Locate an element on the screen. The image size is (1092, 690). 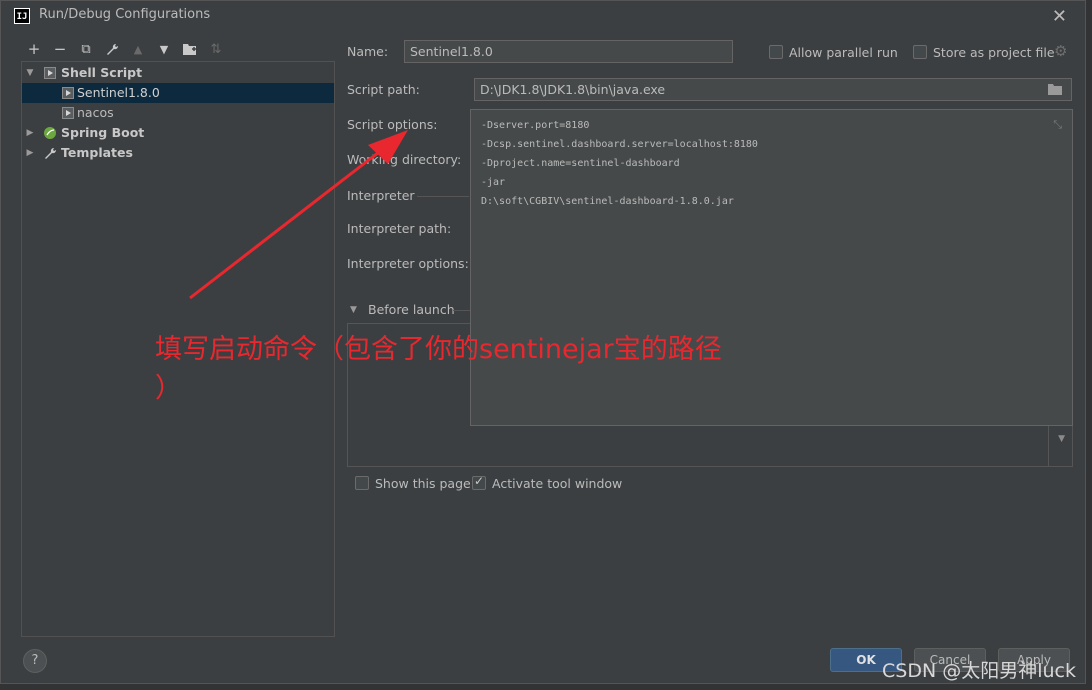
title-bar: IJ Run/Debug Configurations ✕ is located at coordinates (543, 16).